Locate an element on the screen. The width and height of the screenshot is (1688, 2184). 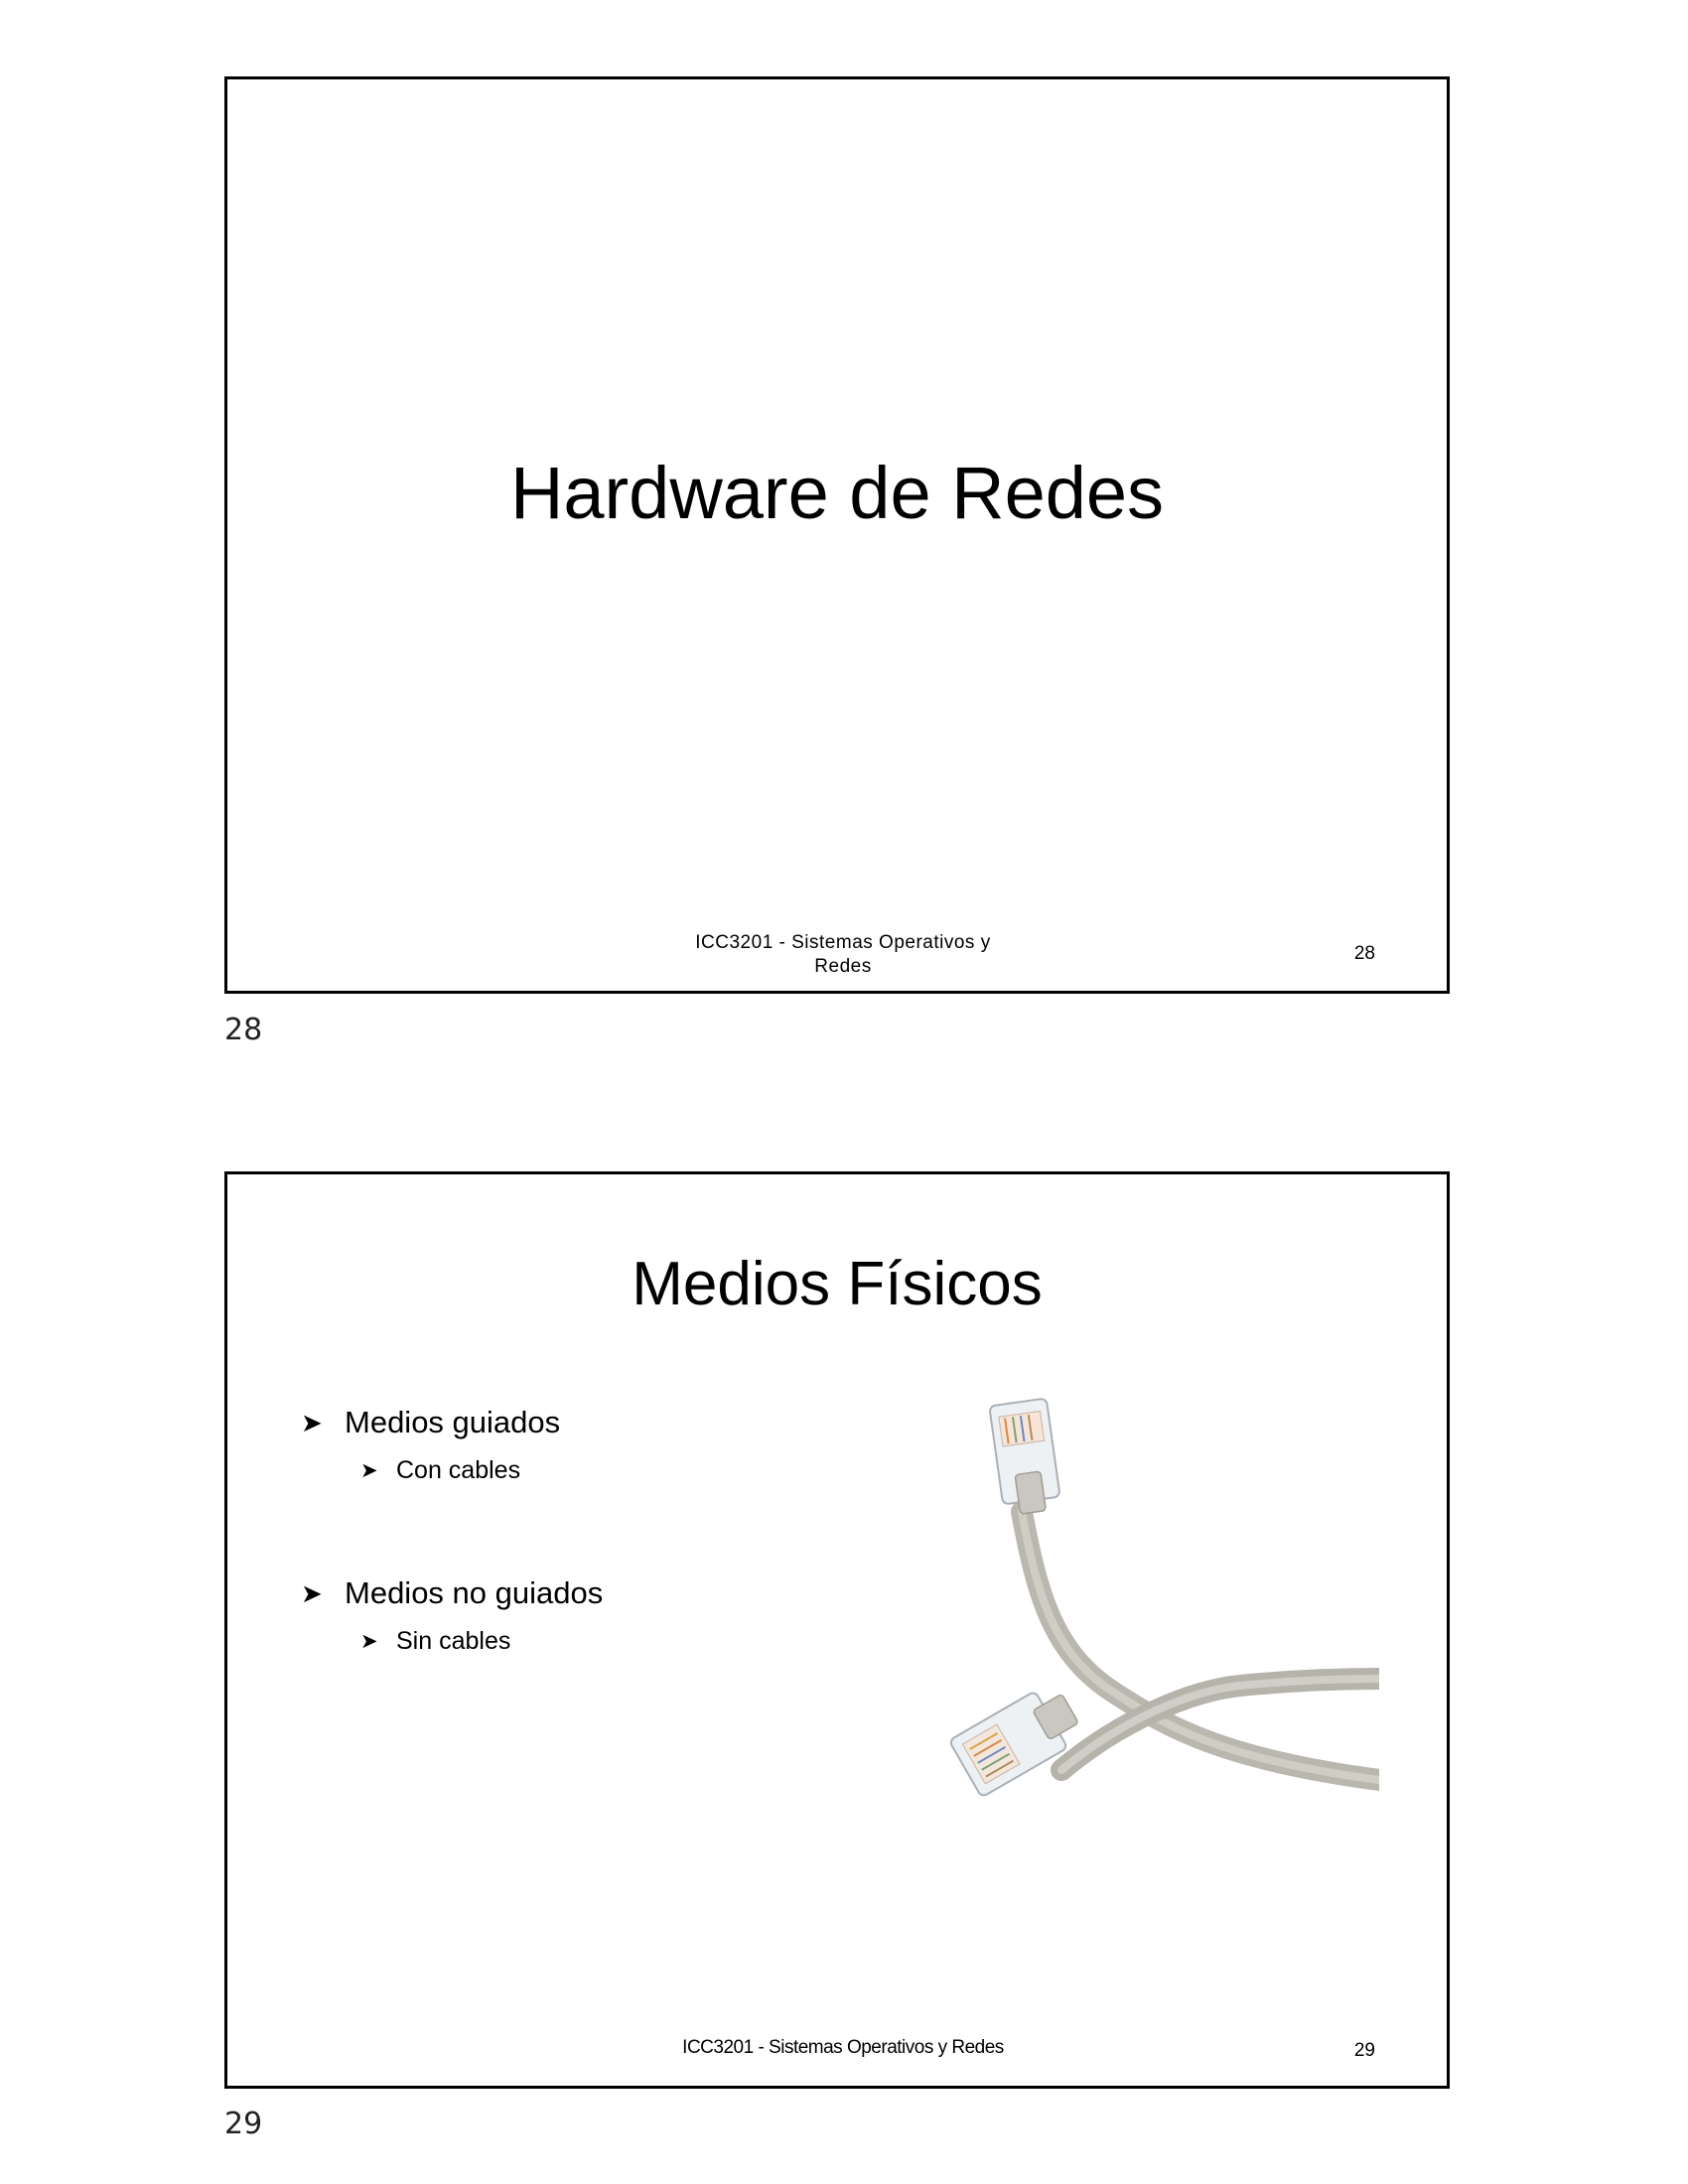
sub-bullet-item: ➤ Con cables is located at coordinates (628, 1470).